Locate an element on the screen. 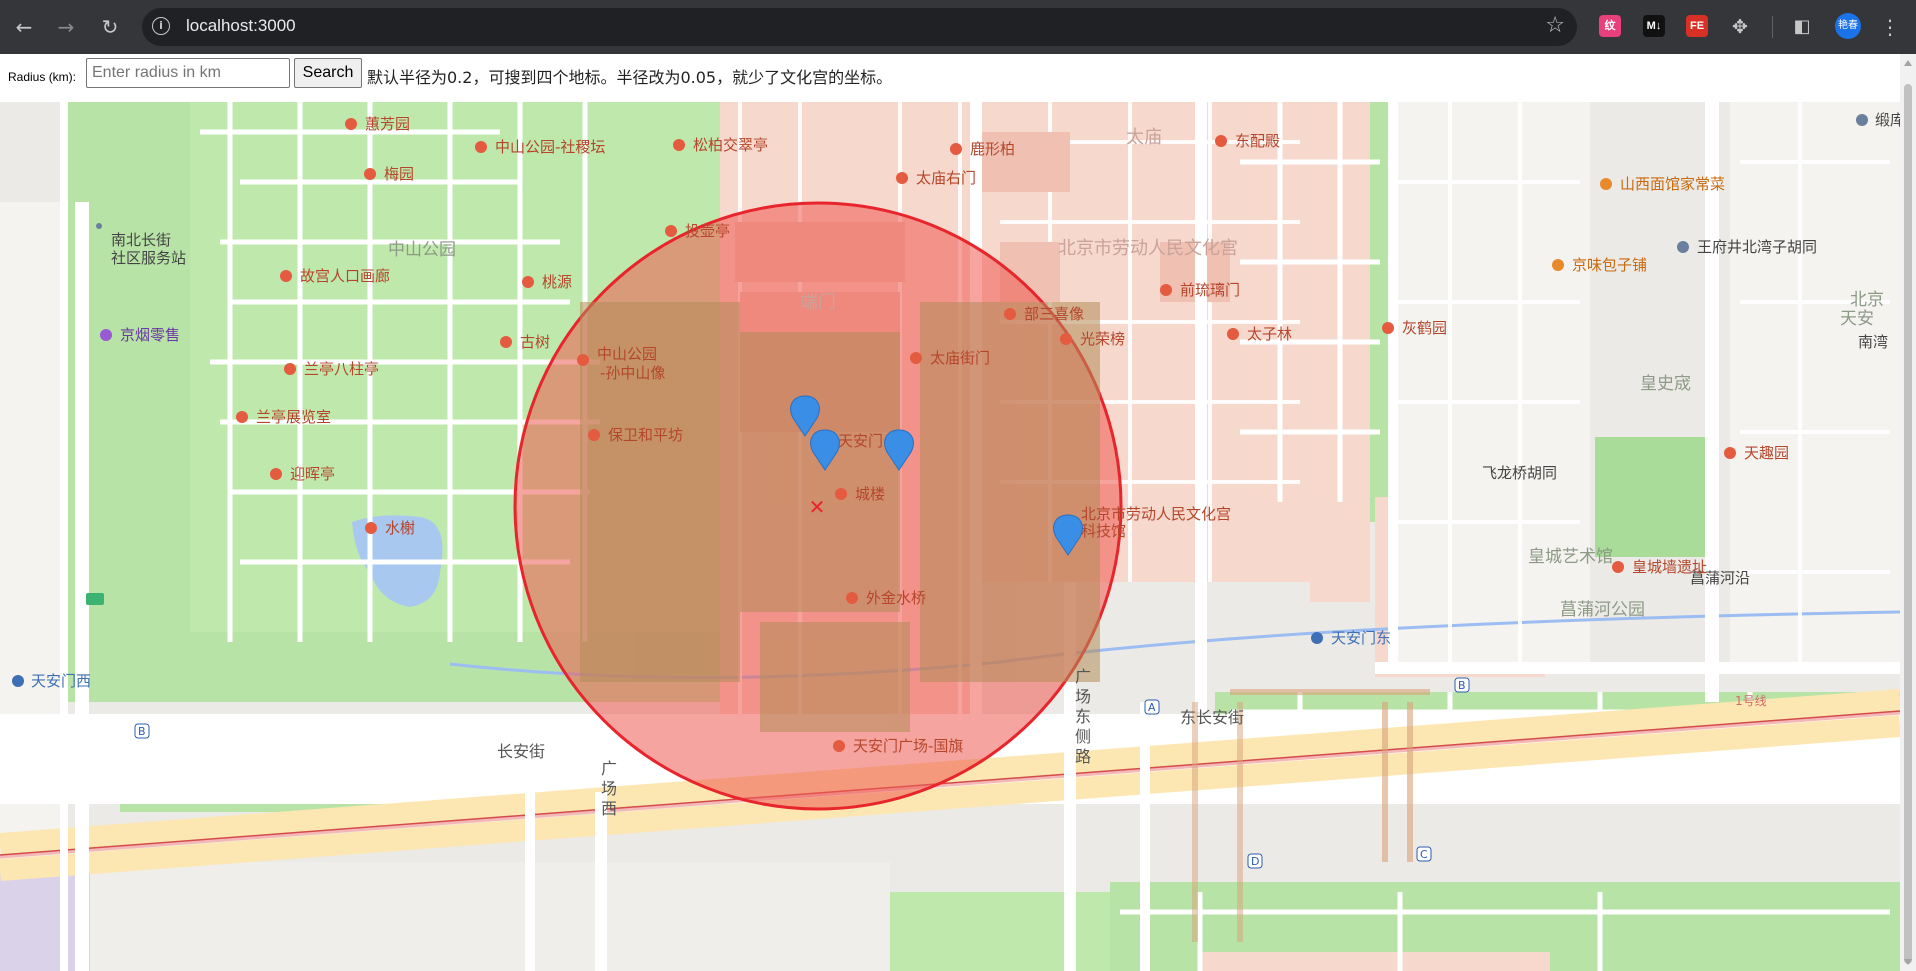 Image resolution: width=1916 pixels, height=971 pixels. poi-gugong-gallery: 故宫人口画廊 is located at coordinates (345, 276).